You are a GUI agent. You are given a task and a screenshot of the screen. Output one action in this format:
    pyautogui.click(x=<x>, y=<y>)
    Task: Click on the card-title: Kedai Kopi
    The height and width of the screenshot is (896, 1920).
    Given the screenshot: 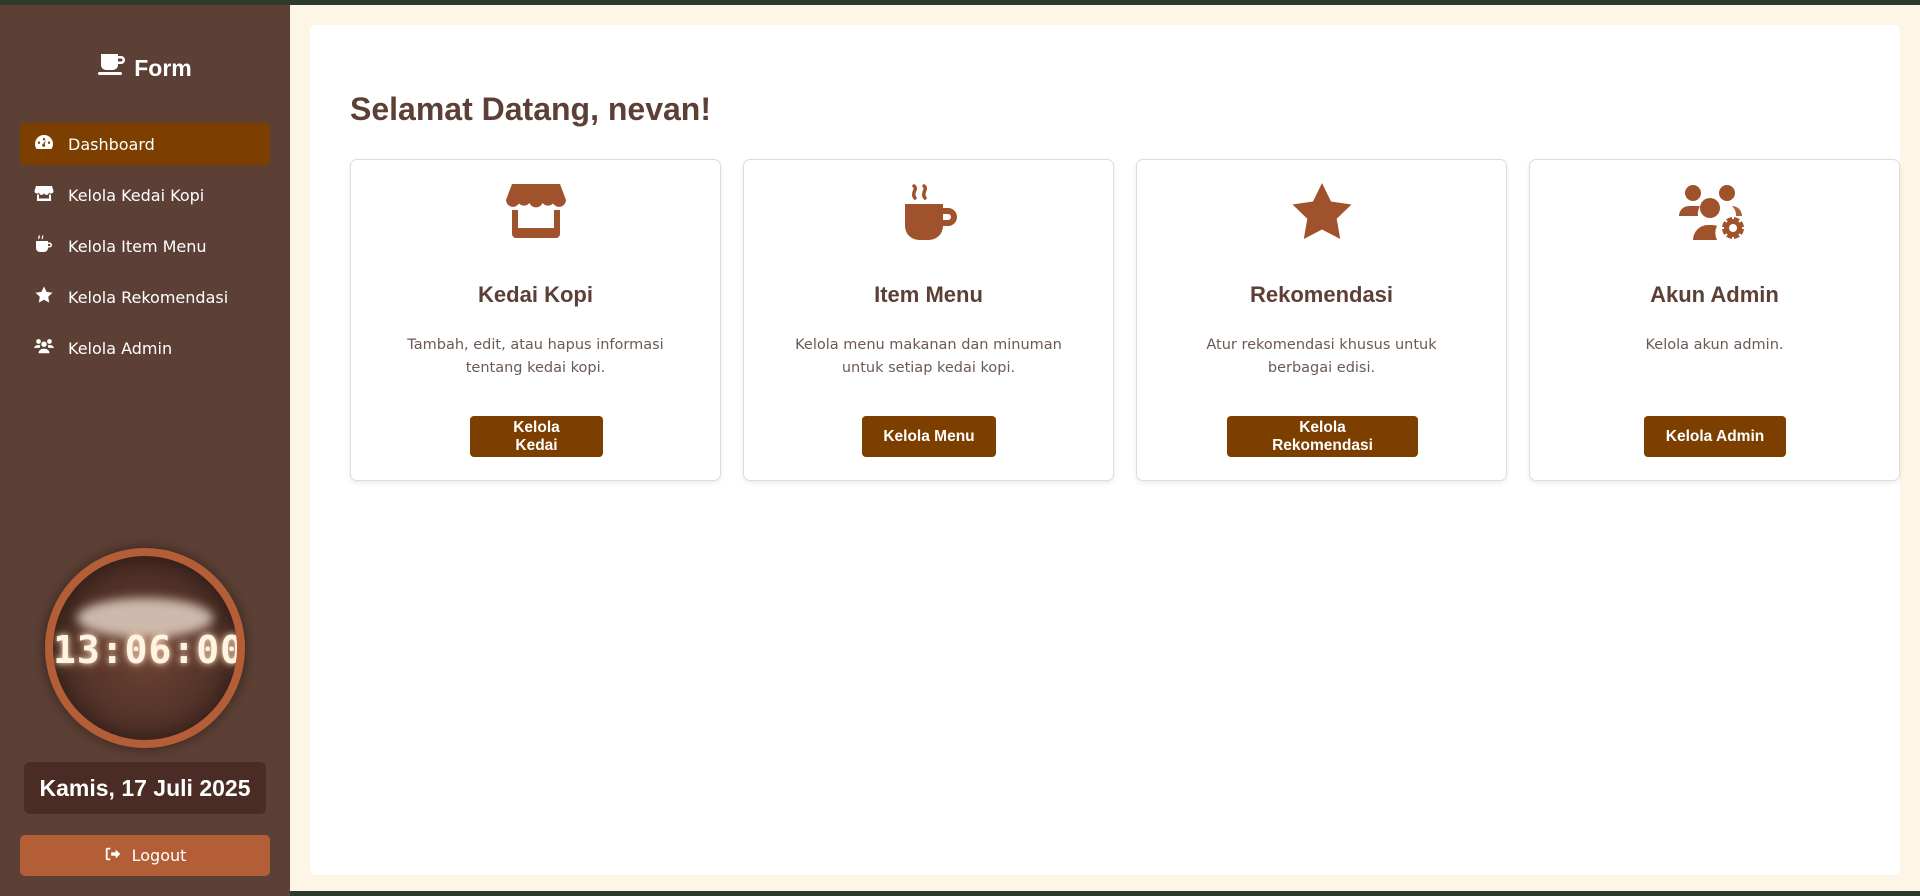 What is the action you would take?
    pyautogui.click(x=535, y=294)
    